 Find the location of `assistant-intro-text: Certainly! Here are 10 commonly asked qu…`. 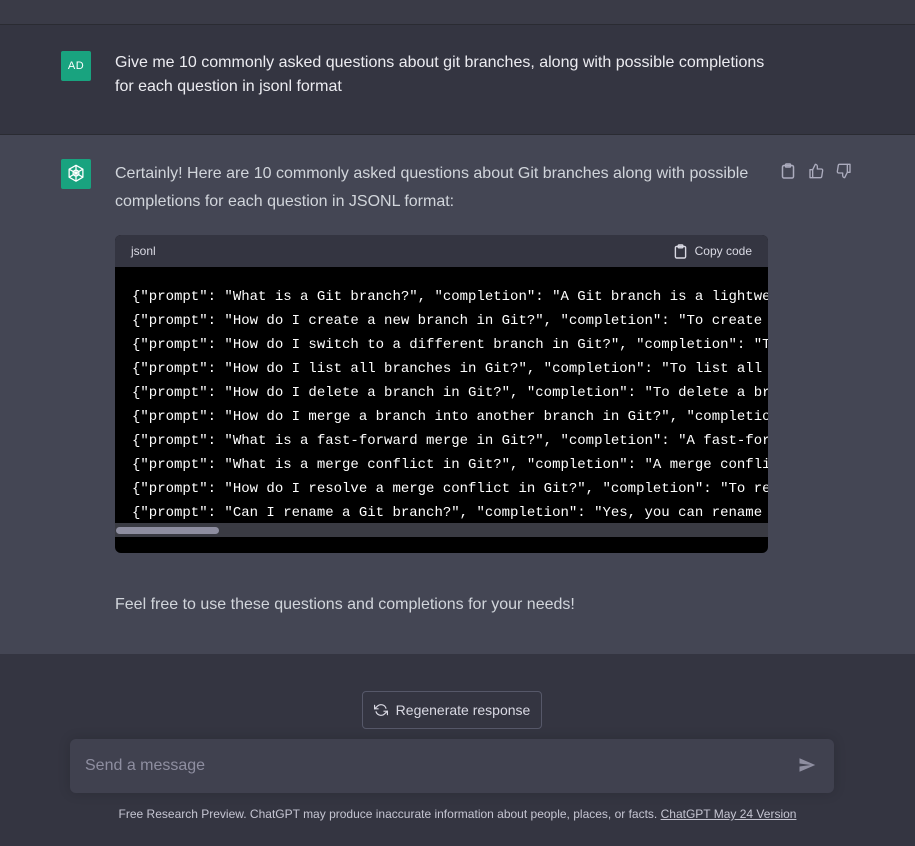

assistant-intro-text: Certainly! Here are 10 commonly asked qu… is located at coordinates (432, 187).